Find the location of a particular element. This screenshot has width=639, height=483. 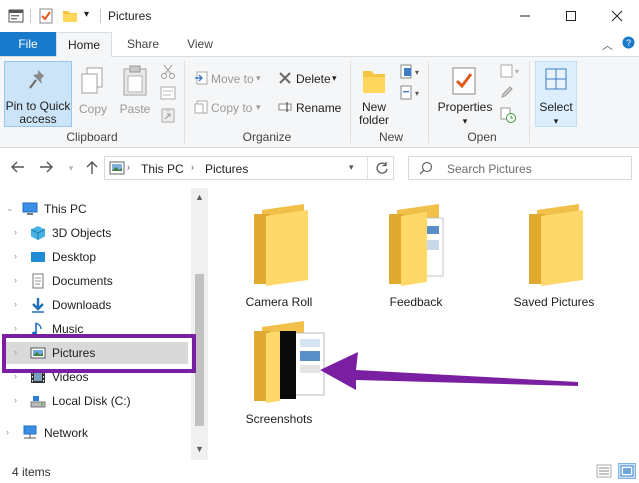

nav-scrollbar: ▲ ▼ is located at coordinates (199, 324).